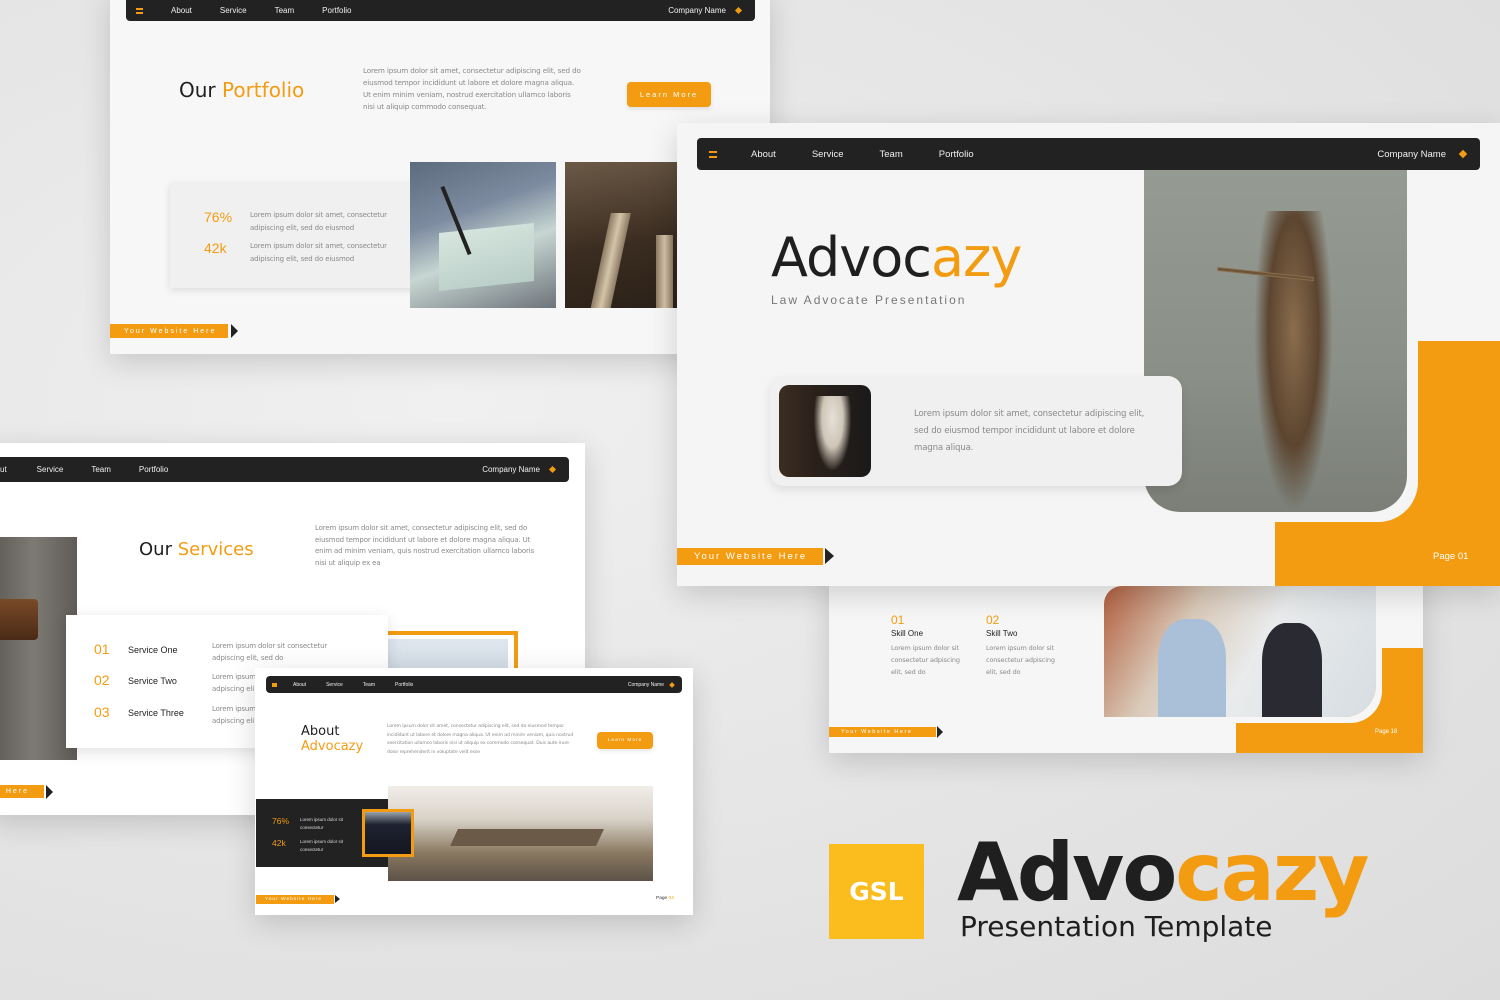 Image resolution: width=1500 pixels, height=1000 pixels. What do you see at coordinates (907, 633) in the screenshot?
I see `skill-name: Skill One` at bounding box center [907, 633].